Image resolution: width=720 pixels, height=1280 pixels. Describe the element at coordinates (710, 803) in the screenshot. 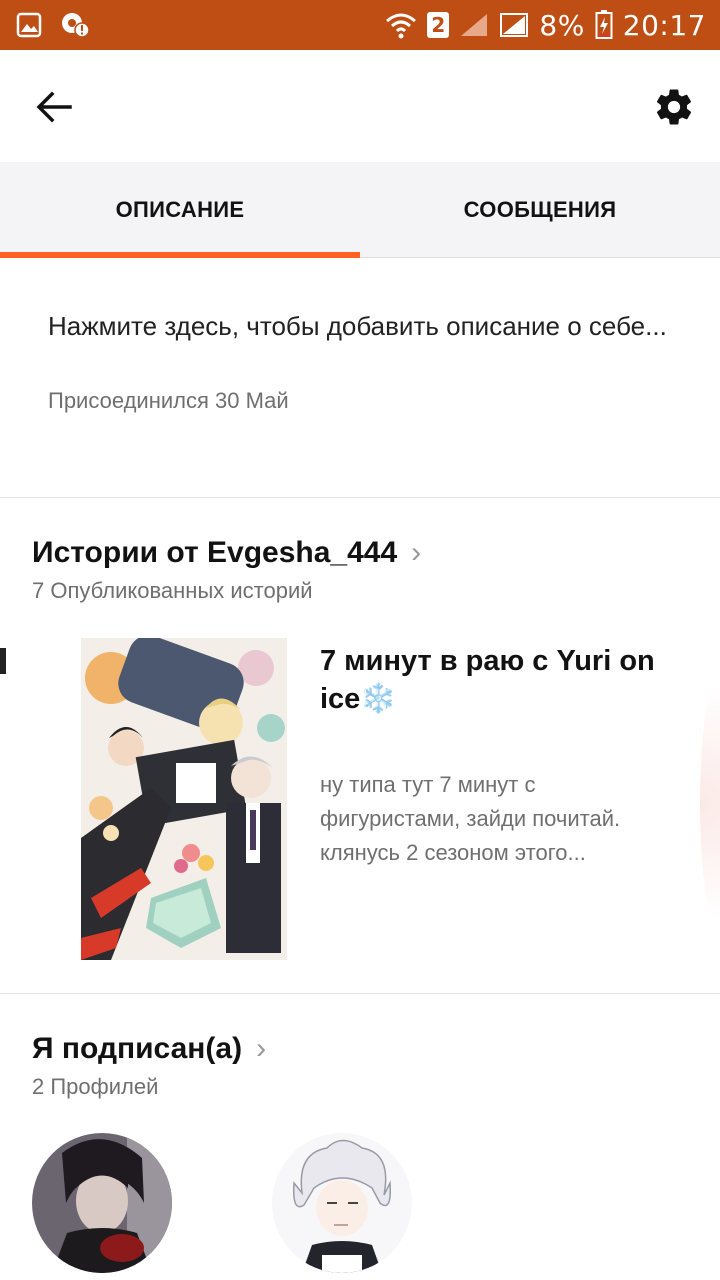

I see `next-story-peek` at that location.